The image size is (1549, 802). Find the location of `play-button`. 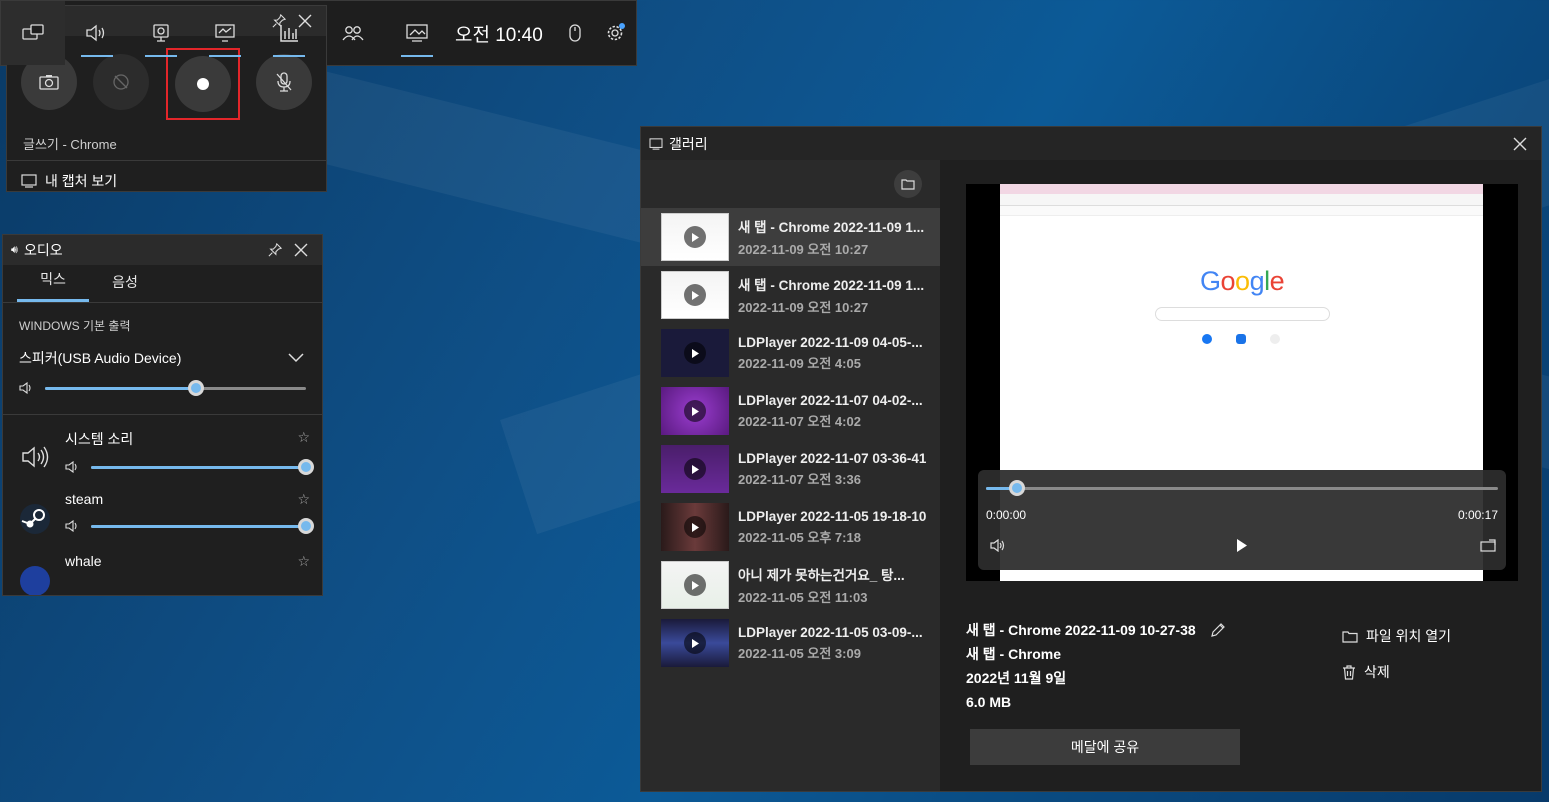

play-button is located at coordinates (1242, 545).